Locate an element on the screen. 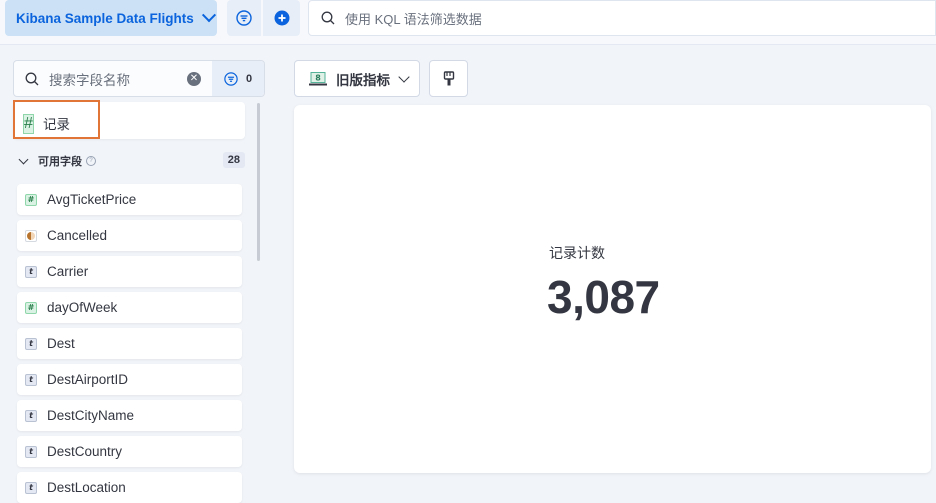 This screenshot has height=503, width=936. field-item: # dayOfWeek is located at coordinates (129, 307).